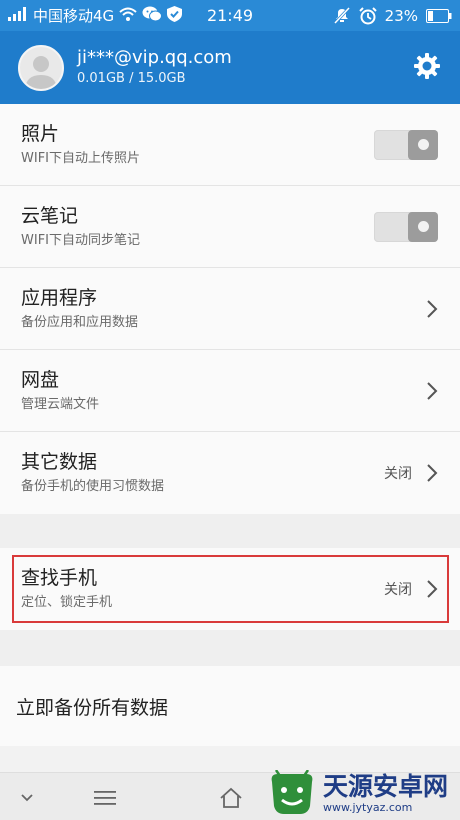 The height and width of the screenshot is (820, 460). What do you see at coordinates (230, 391) in the screenshot?
I see `cloud-drive-row: 网盘 管理云端文件` at bounding box center [230, 391].